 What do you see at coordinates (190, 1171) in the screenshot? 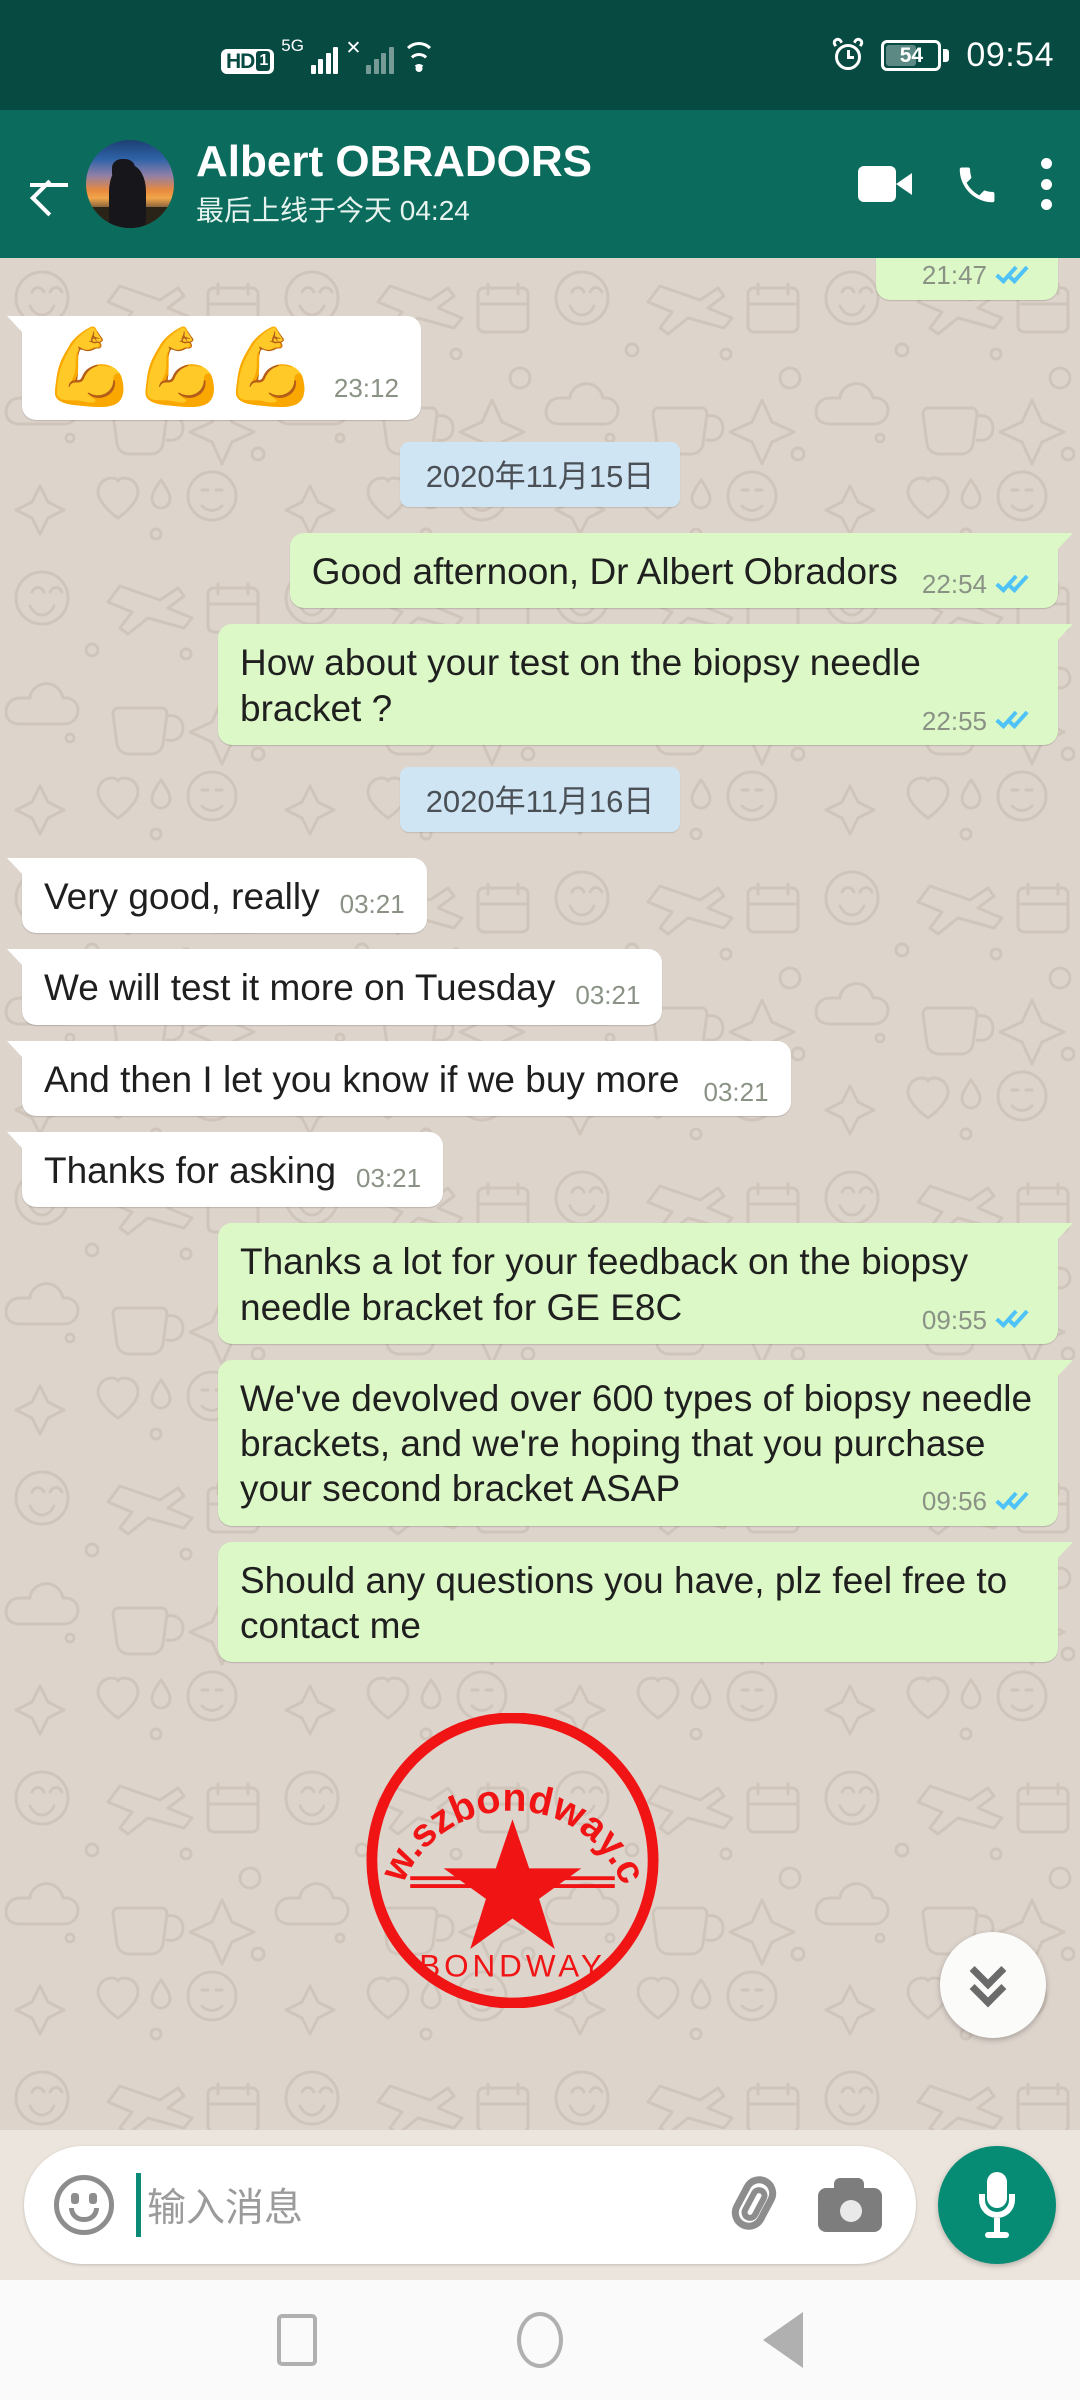
I see `message-text: Thanks for asking` at bounding box center [190, 1171].